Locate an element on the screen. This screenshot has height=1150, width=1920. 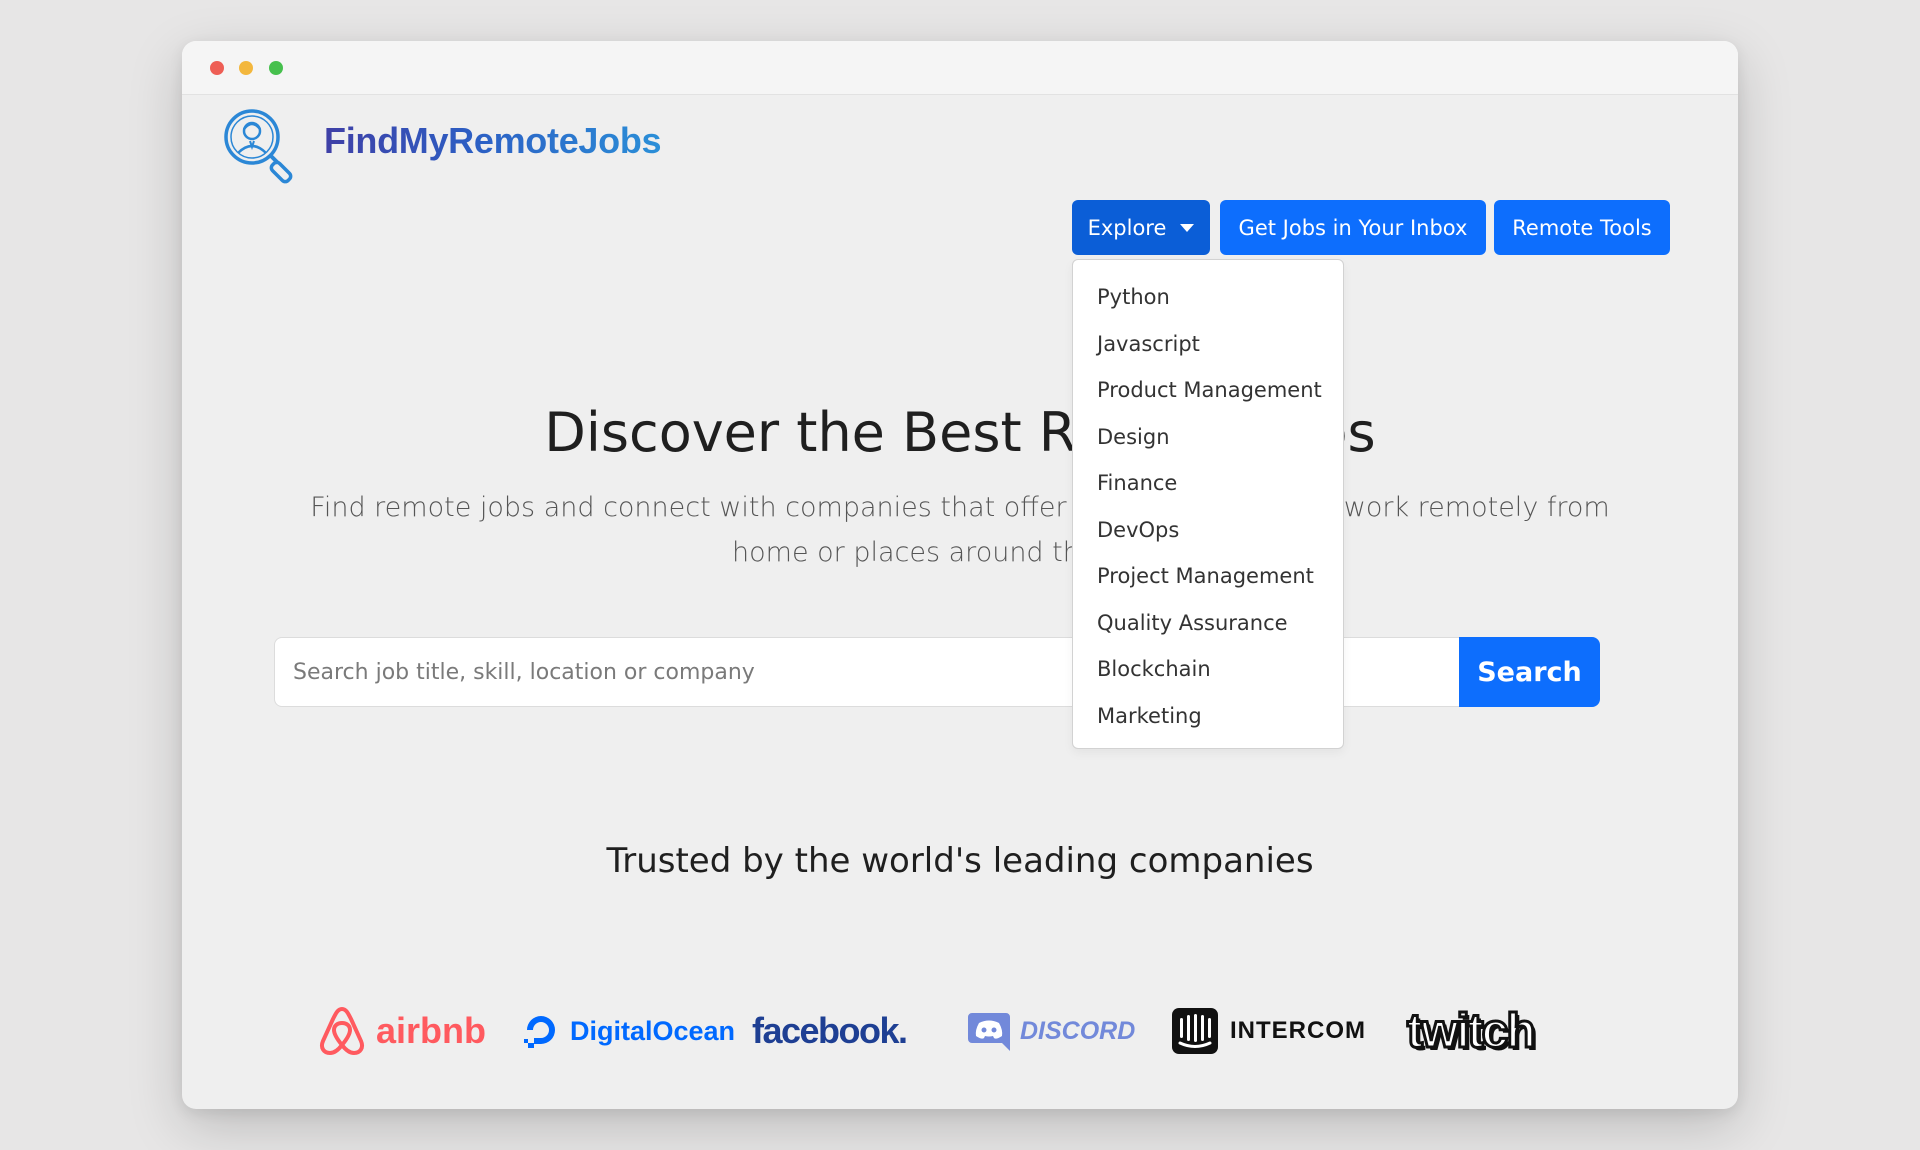
digitalocean-icon is located at coordinates (539, 1032).